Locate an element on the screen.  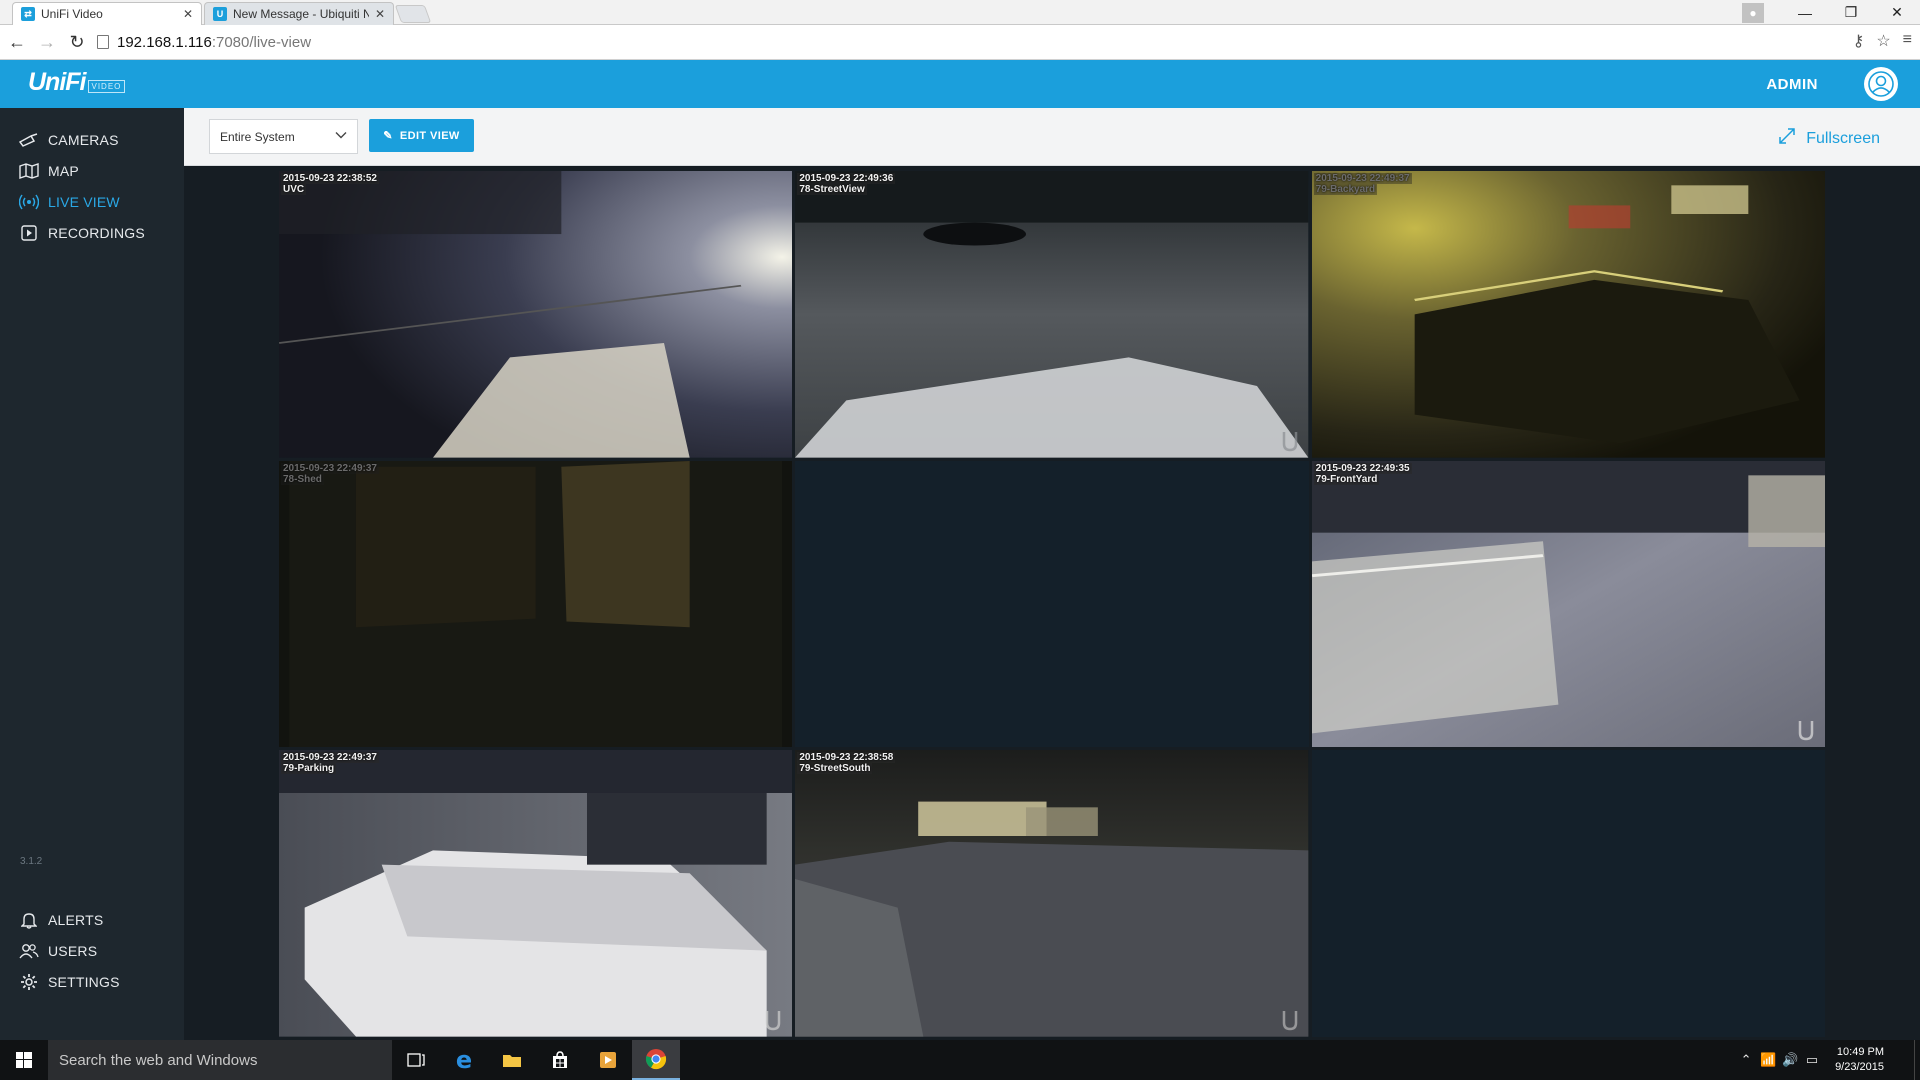
camera-timestamp: 2015-09-23 22:38:52 is located at coordinates (330, 178).